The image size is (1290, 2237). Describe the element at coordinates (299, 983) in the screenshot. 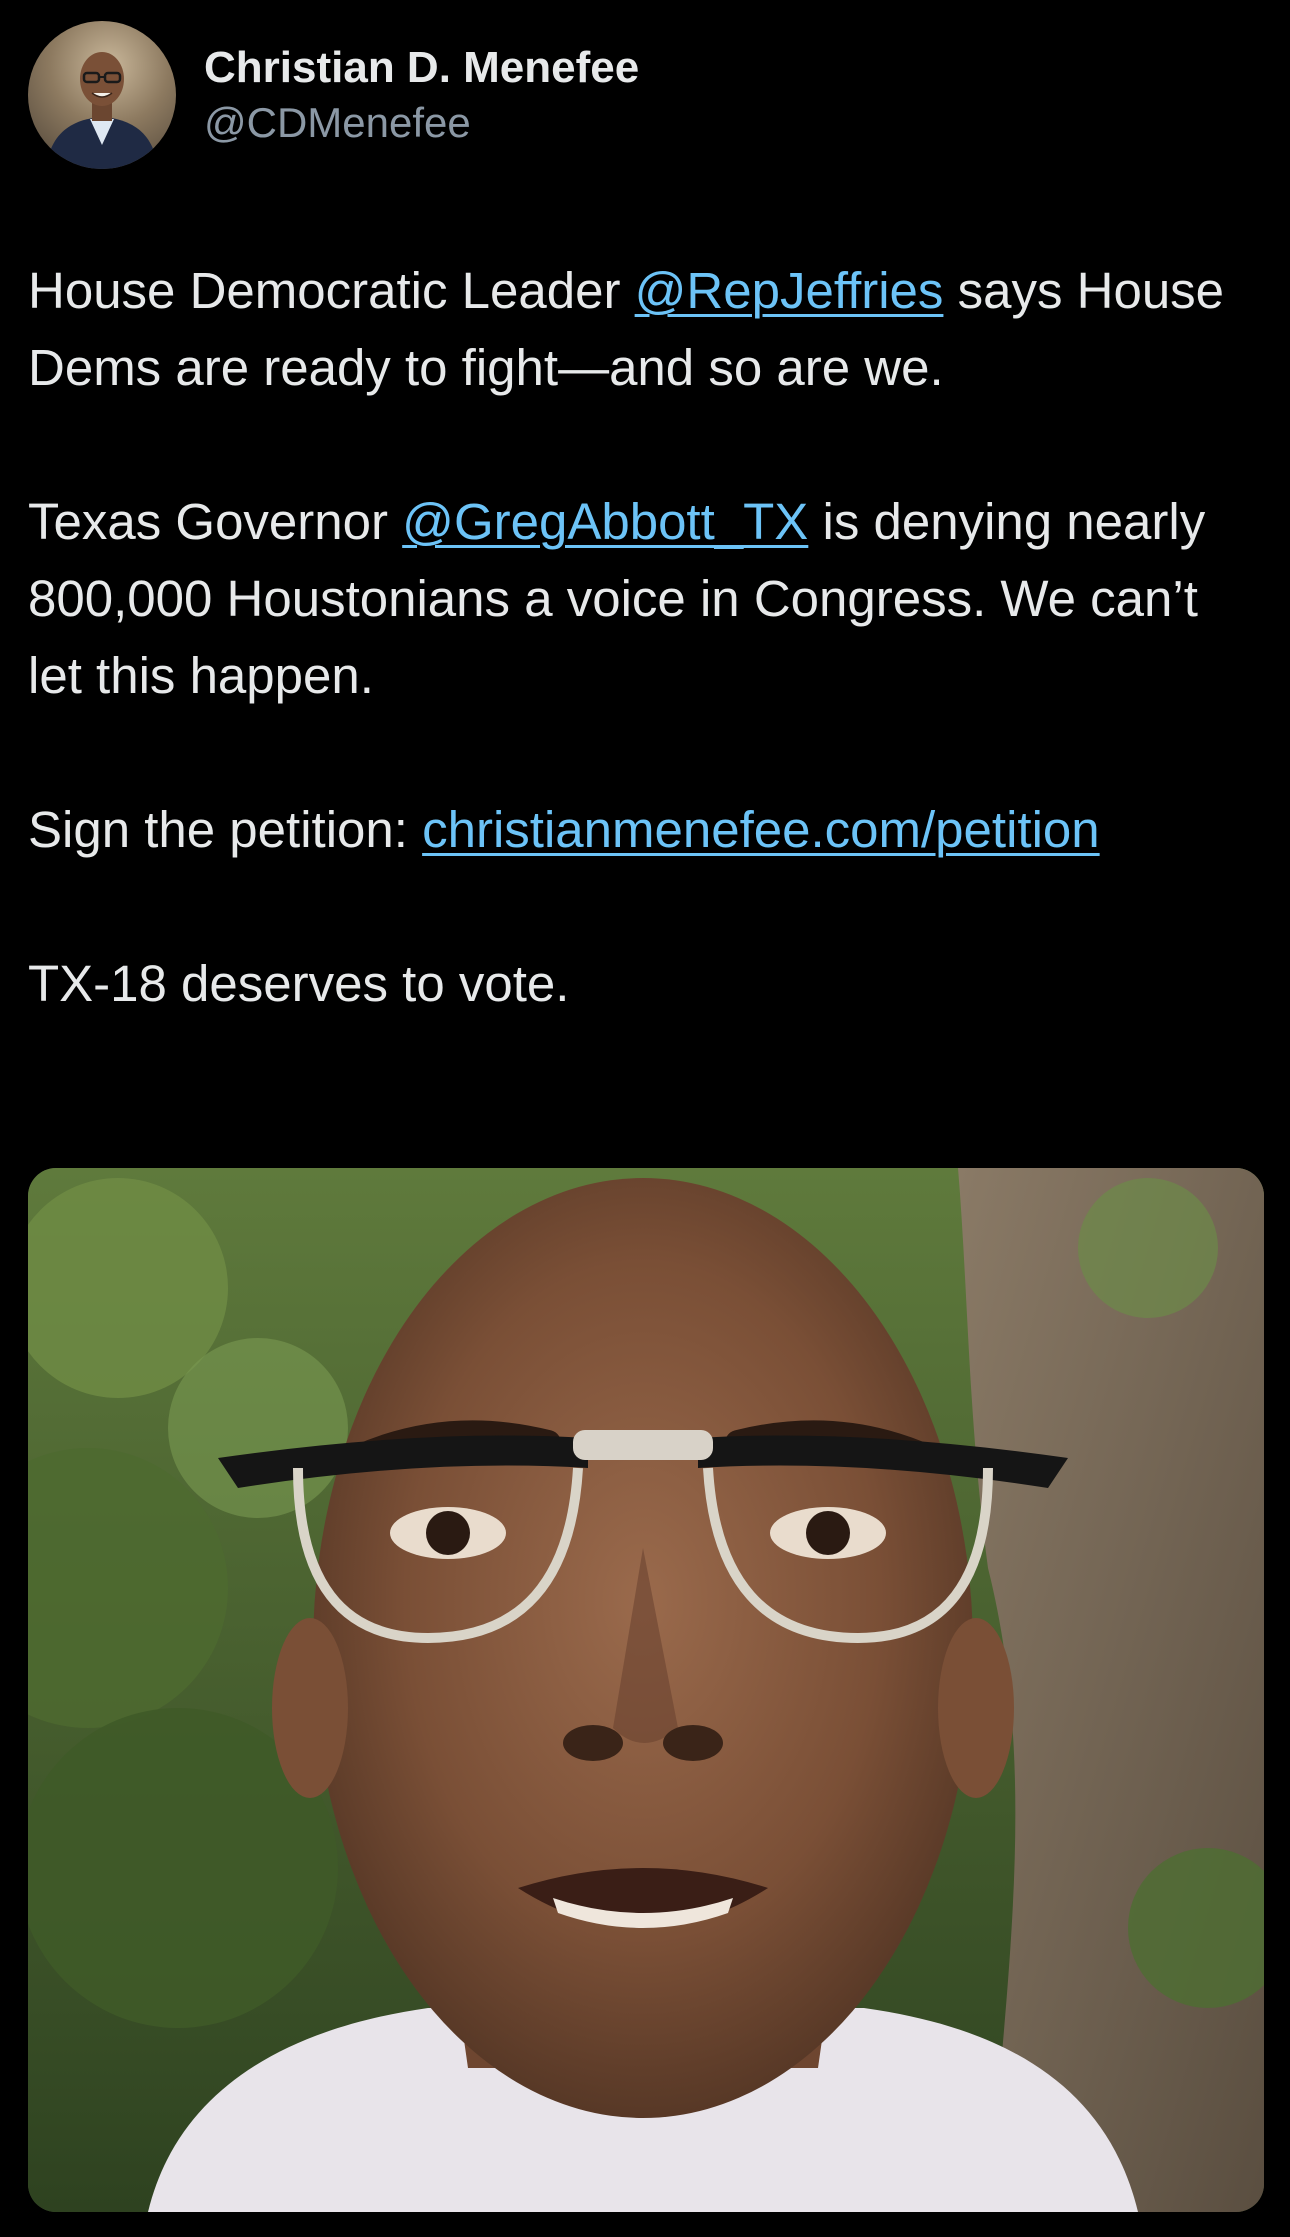

I see `tweet-paragraph-4: TX-18 deserves to vote.` at that location.